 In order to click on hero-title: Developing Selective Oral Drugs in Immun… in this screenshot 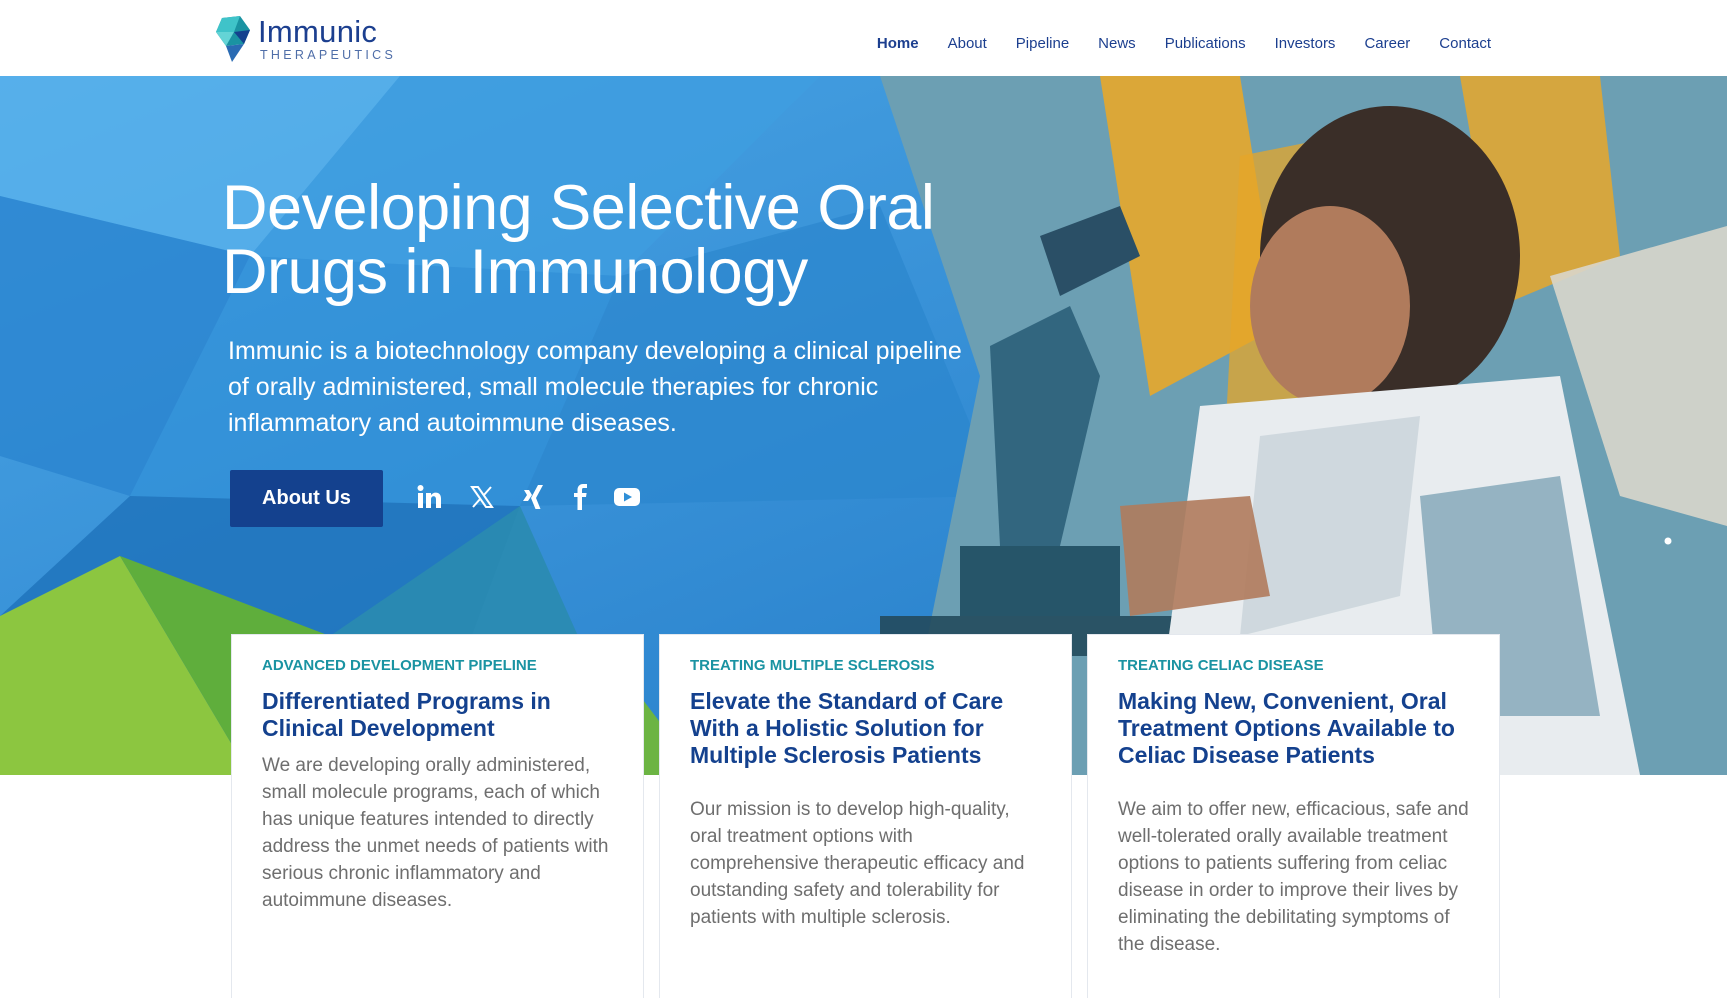, I will do `click(622, 240)`.